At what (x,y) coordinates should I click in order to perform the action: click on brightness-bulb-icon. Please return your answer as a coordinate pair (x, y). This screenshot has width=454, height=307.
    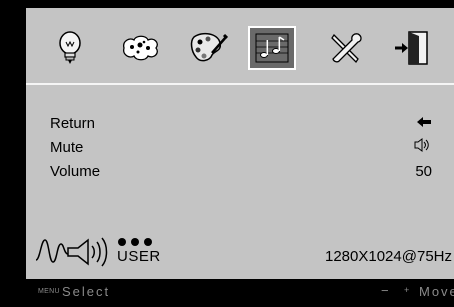
    Looking at the image, I should click on (70, 48).